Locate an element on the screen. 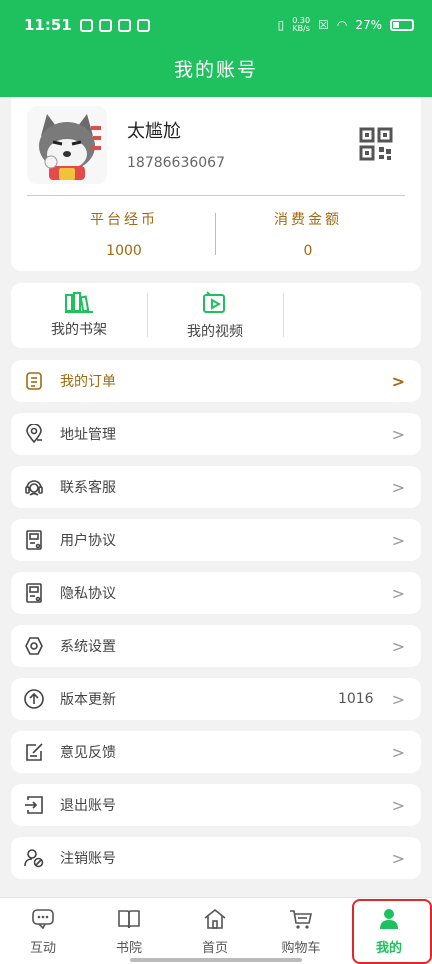 The height and width of the screenshot is (964, 432). settings-icon is located at coordinates (34, 646).